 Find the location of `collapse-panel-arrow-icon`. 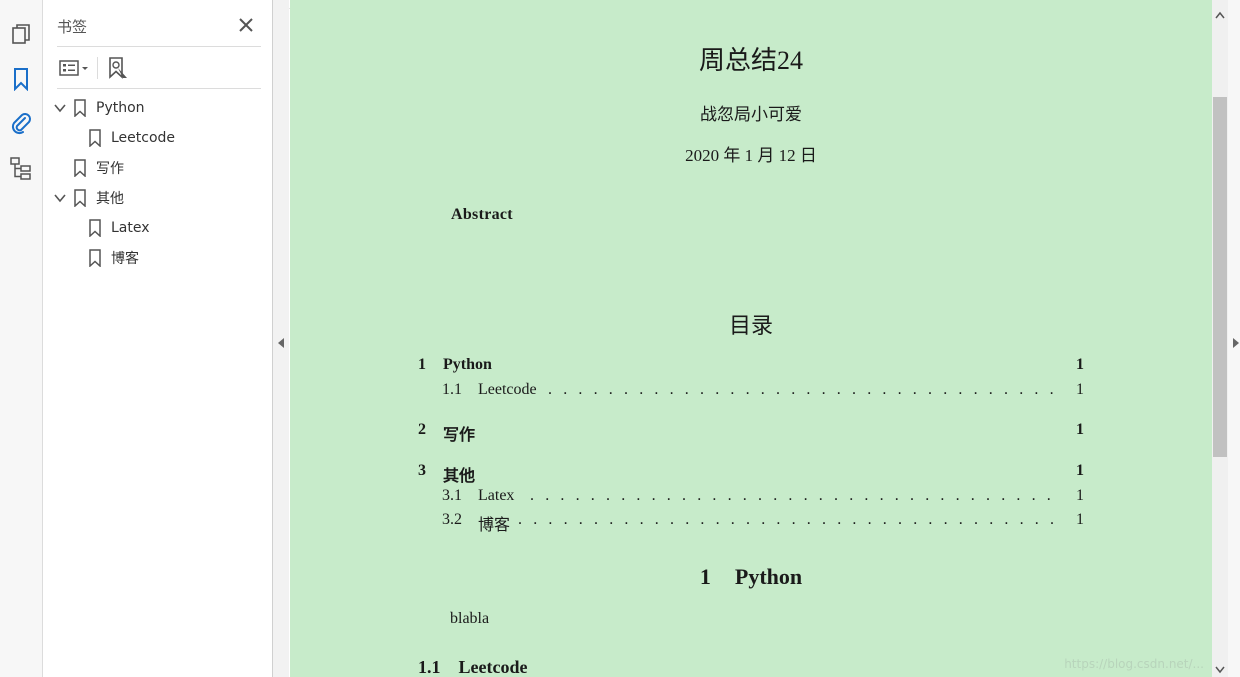

collapse-panel-arrow-icon is located at coordinates (281, 343).